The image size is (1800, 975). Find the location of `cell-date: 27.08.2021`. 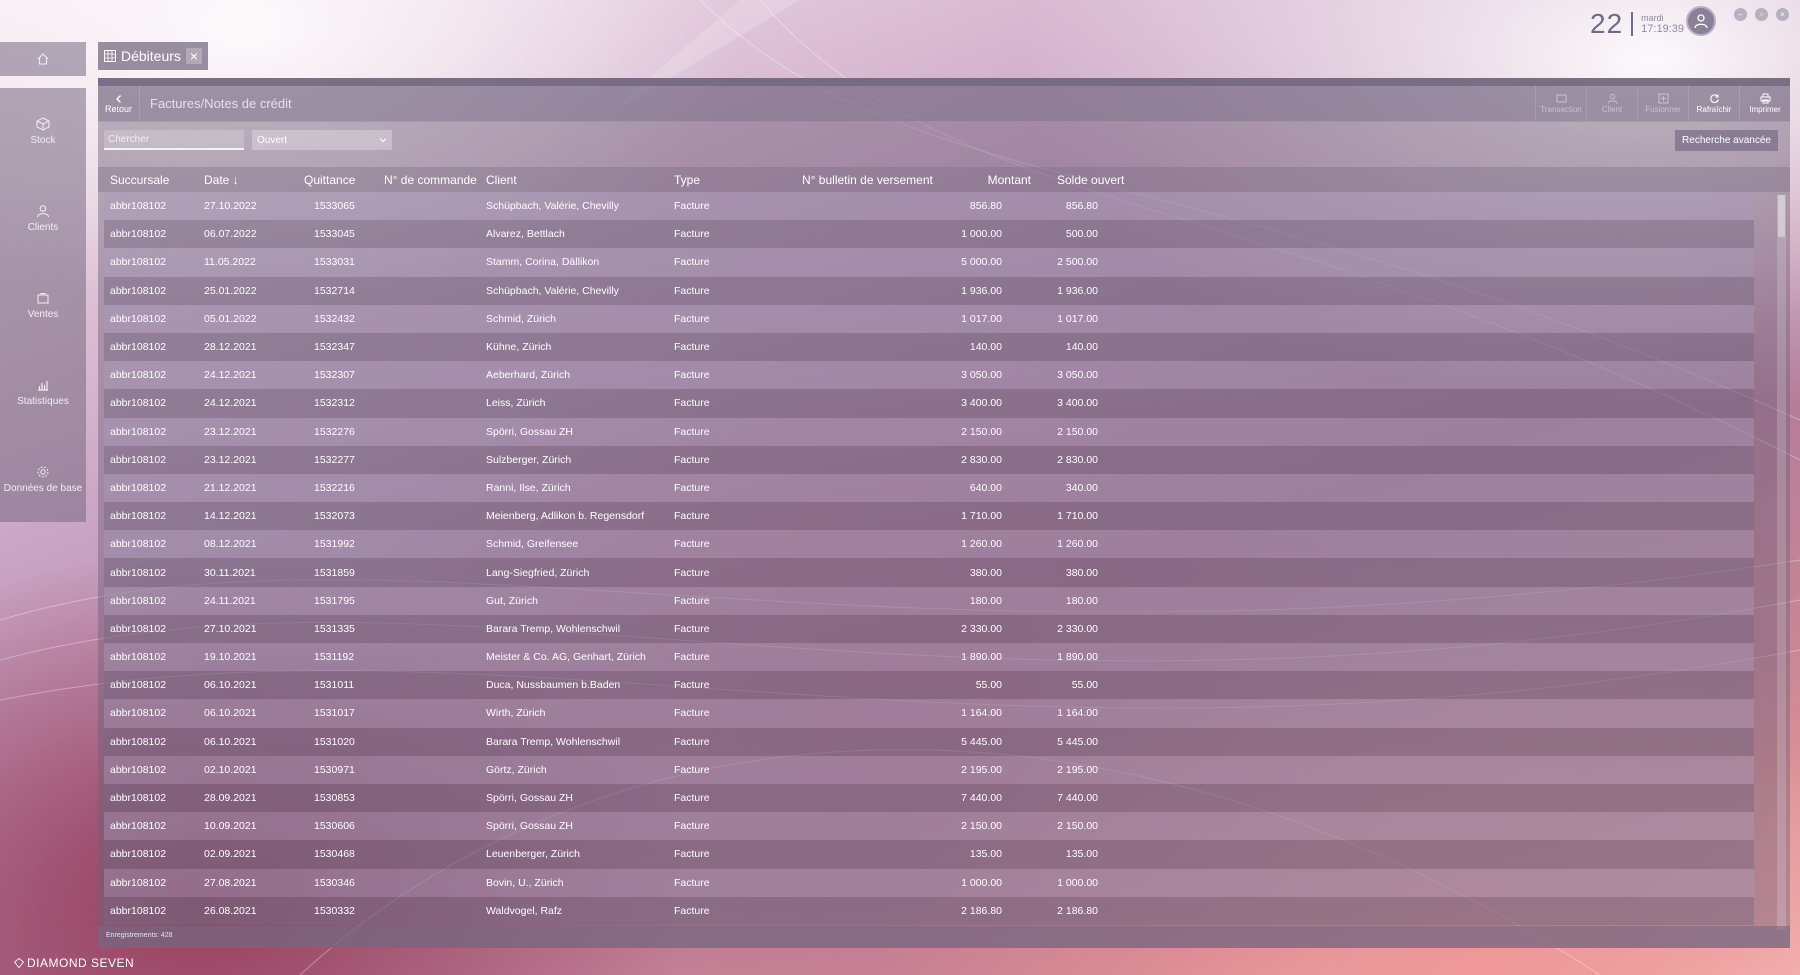

cell-date: 27.08.2021 is located at coordinates (230, 882).